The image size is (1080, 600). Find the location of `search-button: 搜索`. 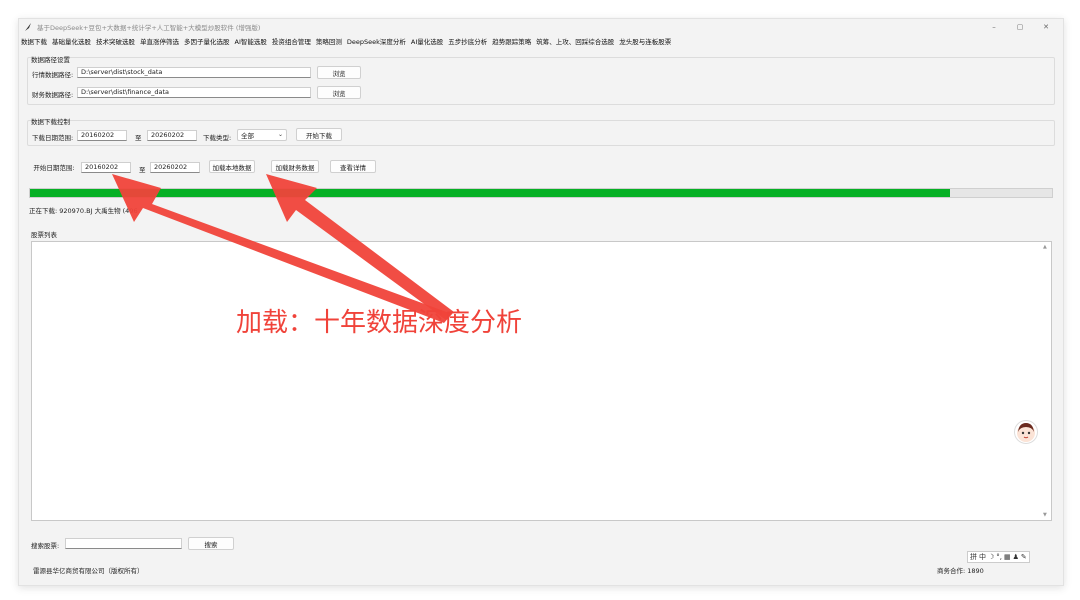

search-button: 搜索 is located at coordinates (211, 543).